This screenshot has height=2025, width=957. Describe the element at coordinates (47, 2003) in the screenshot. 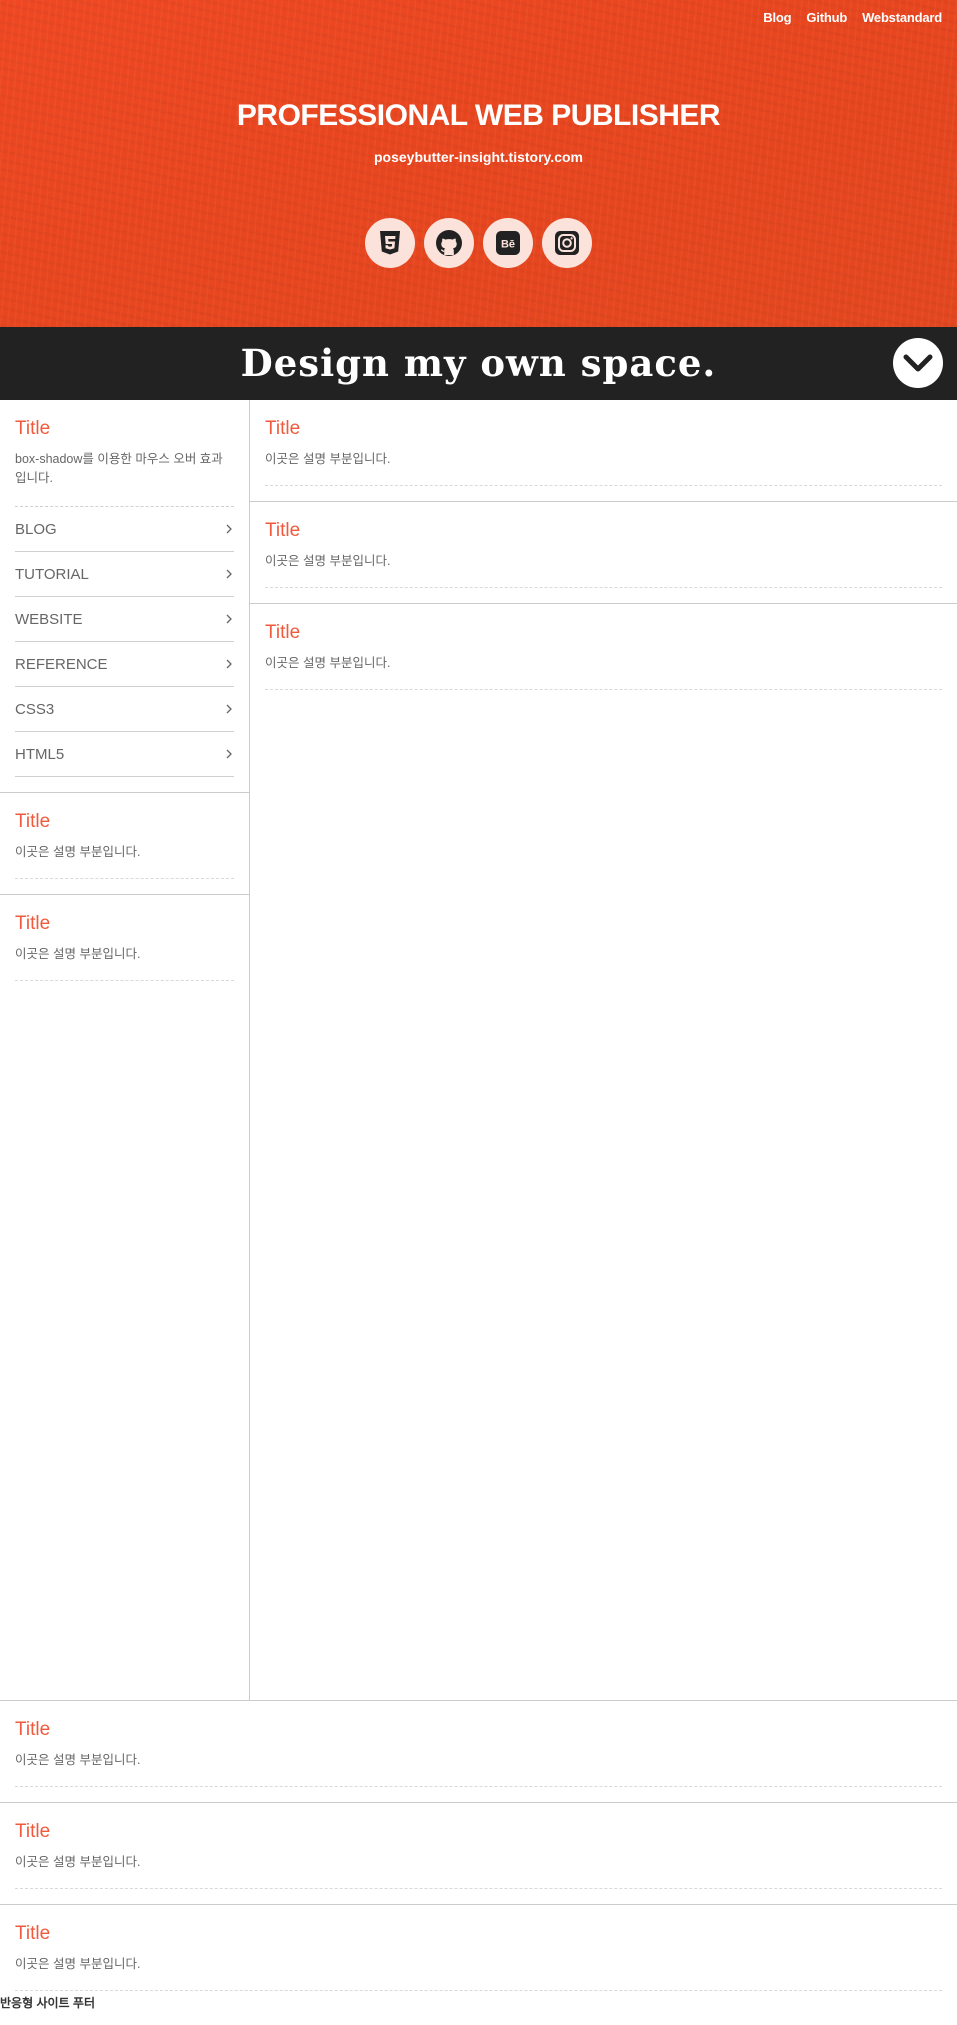

I see `footer-text: 반응형 사이트 푸터` at that location.